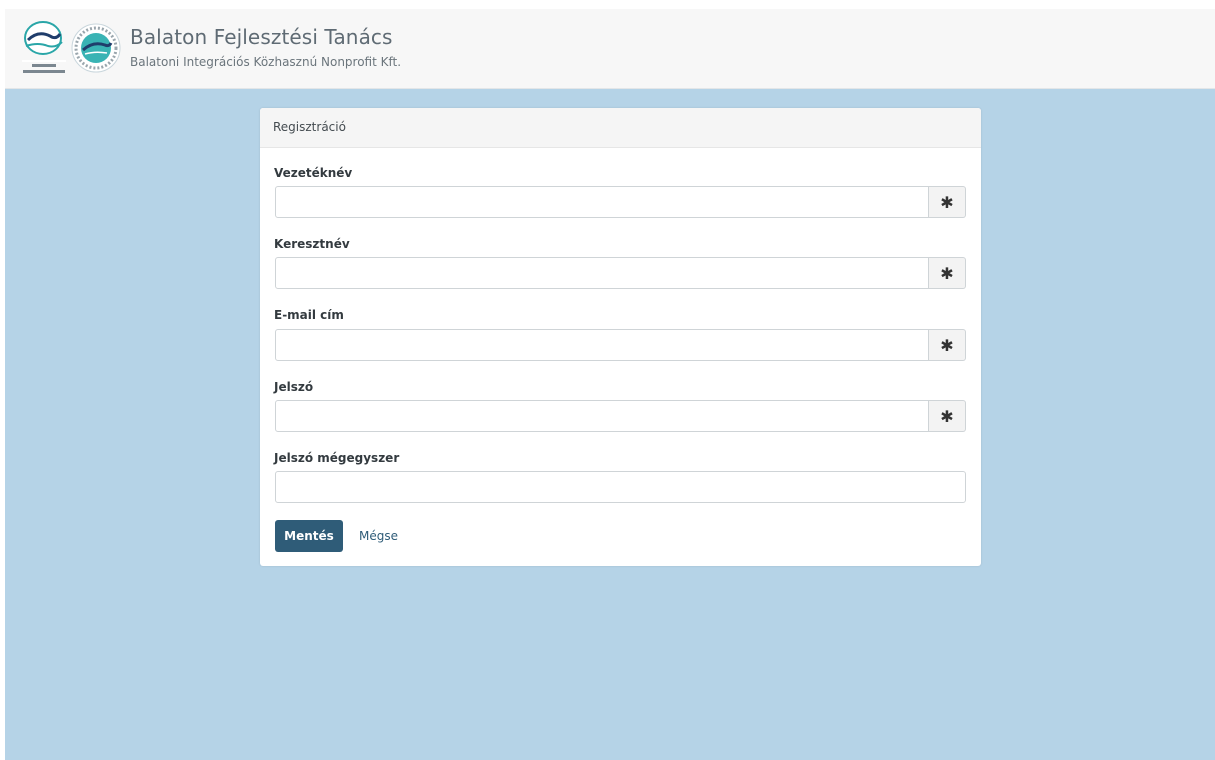 Image resolution: width=1215 pixels, height=760 pixels. What do you see at coordinates (312, 244) in the screenshot?
I see `first-name-label: Keresztnév` at bounding box center [312, 244].